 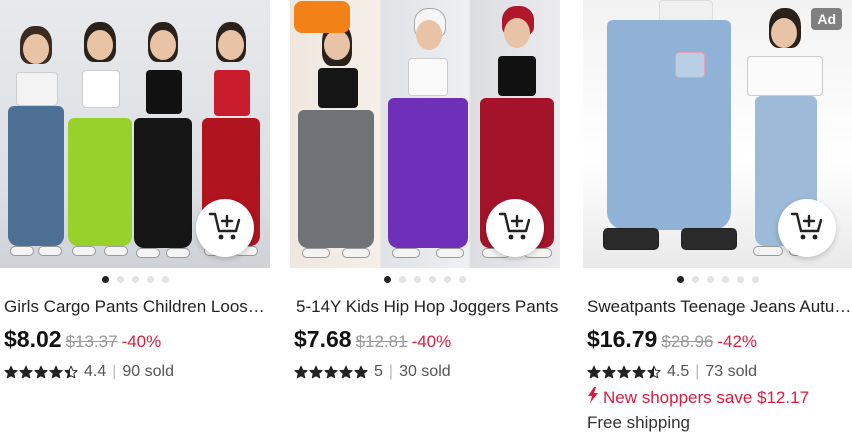 I want to click on current-price: $16.79, so click(x=622, y=339).